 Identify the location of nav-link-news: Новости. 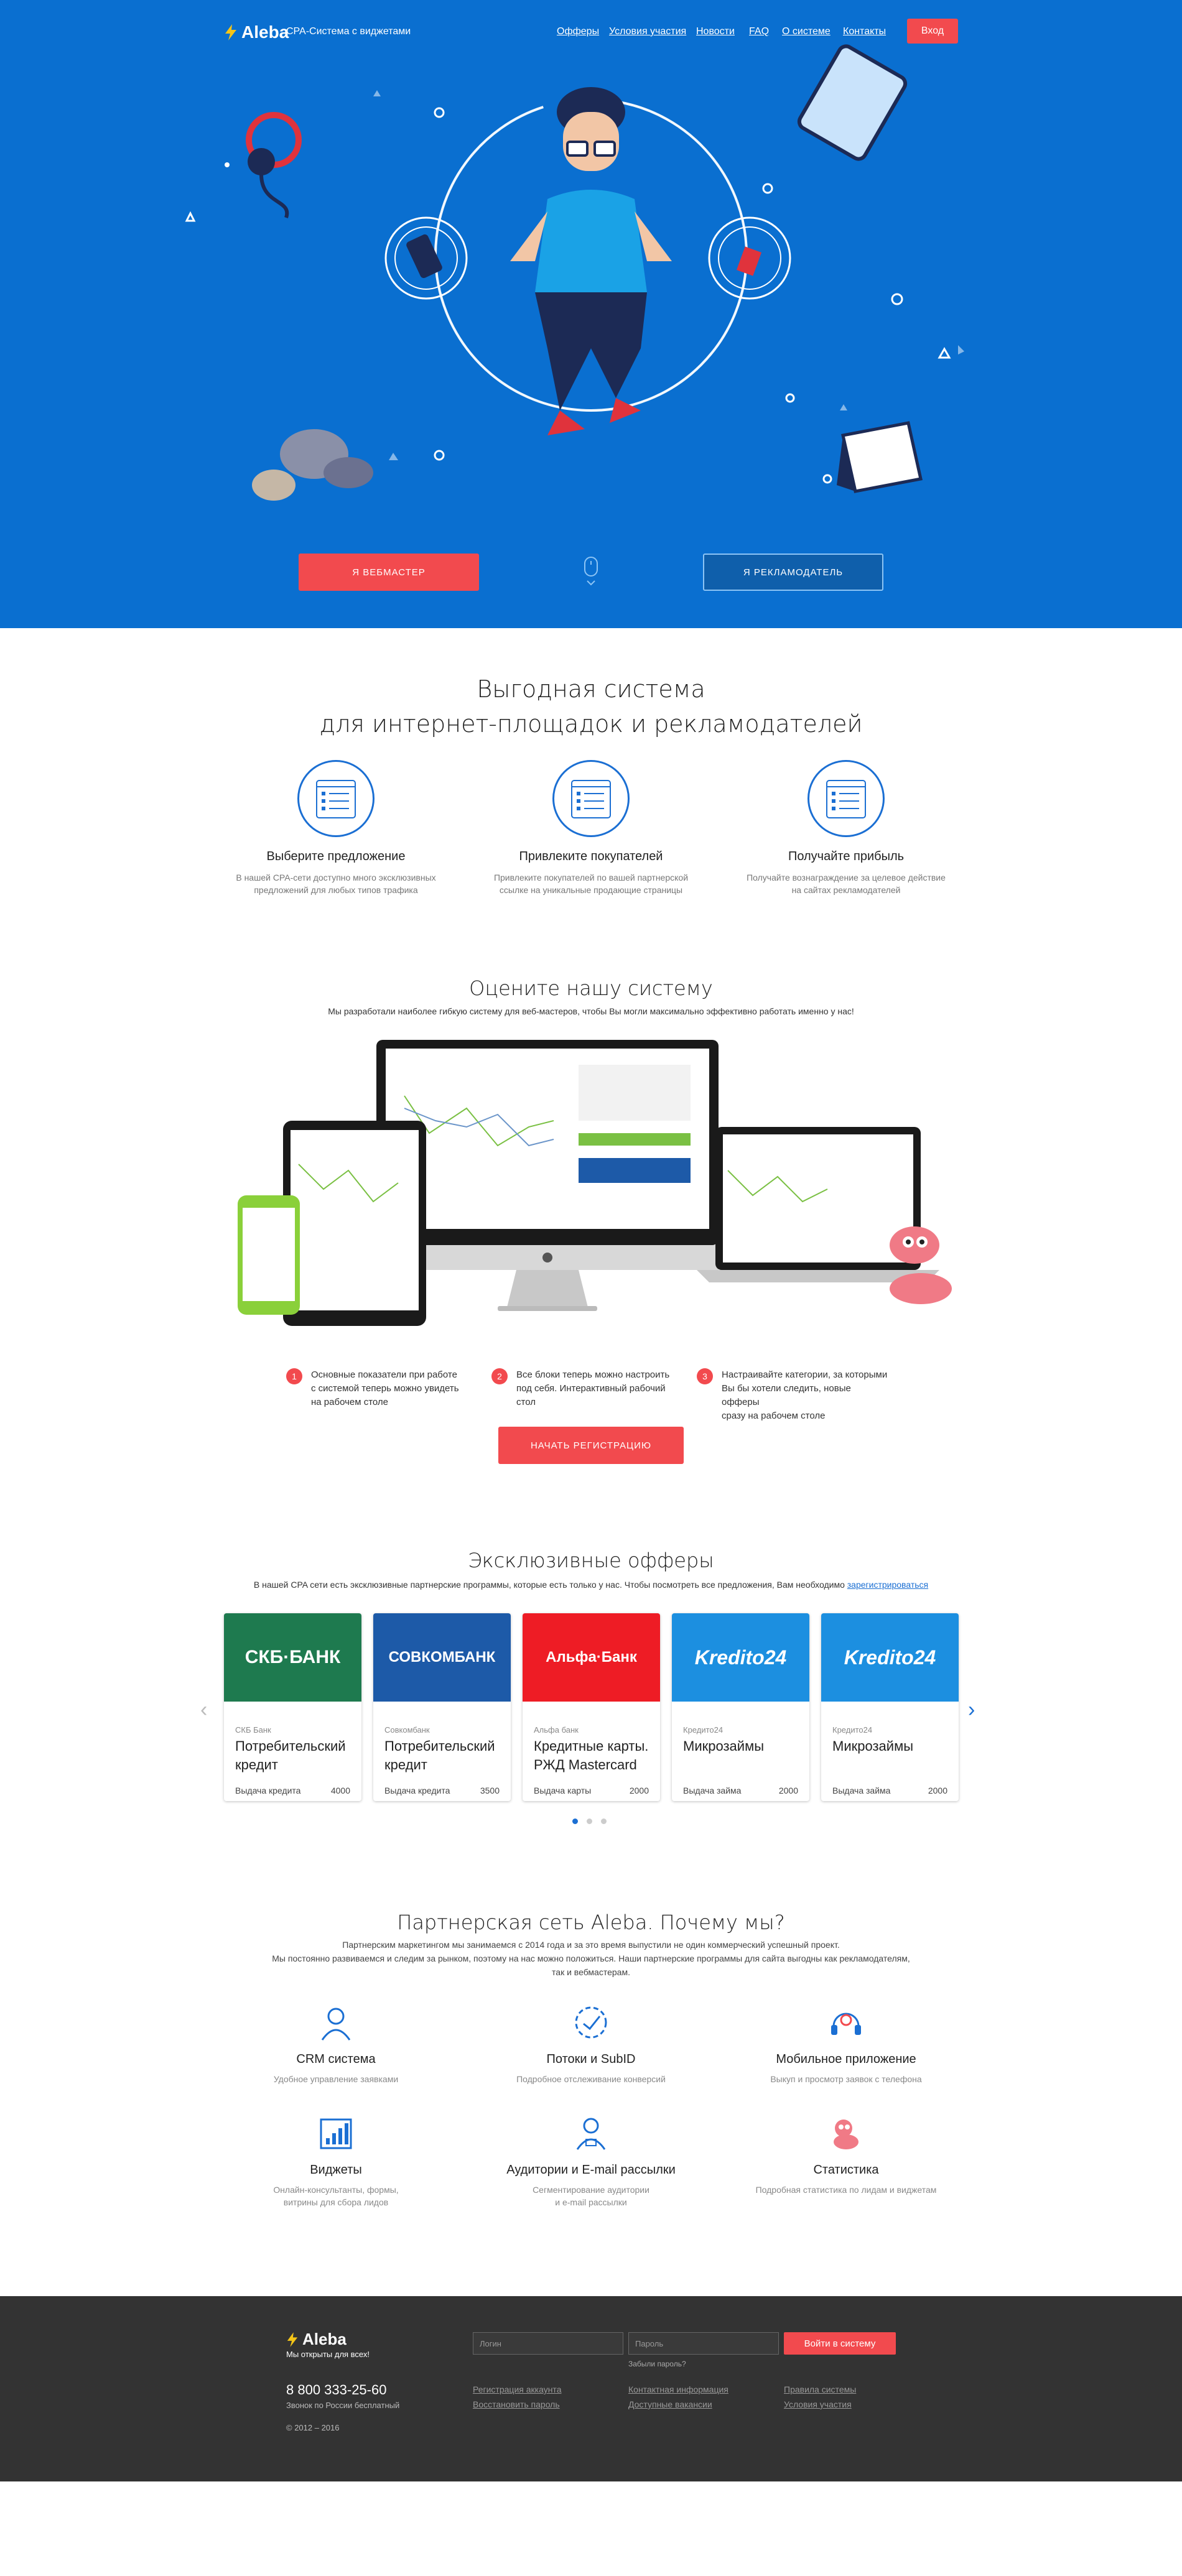
(715, 32).